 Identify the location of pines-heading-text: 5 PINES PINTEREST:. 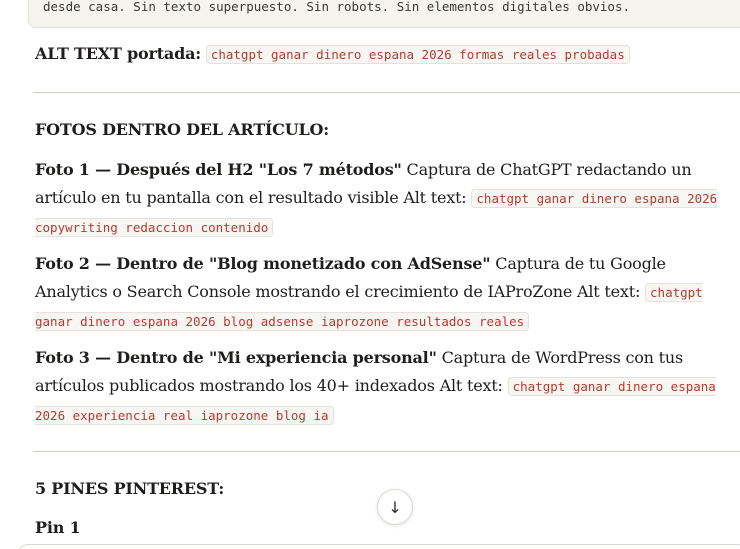
(130, 488).